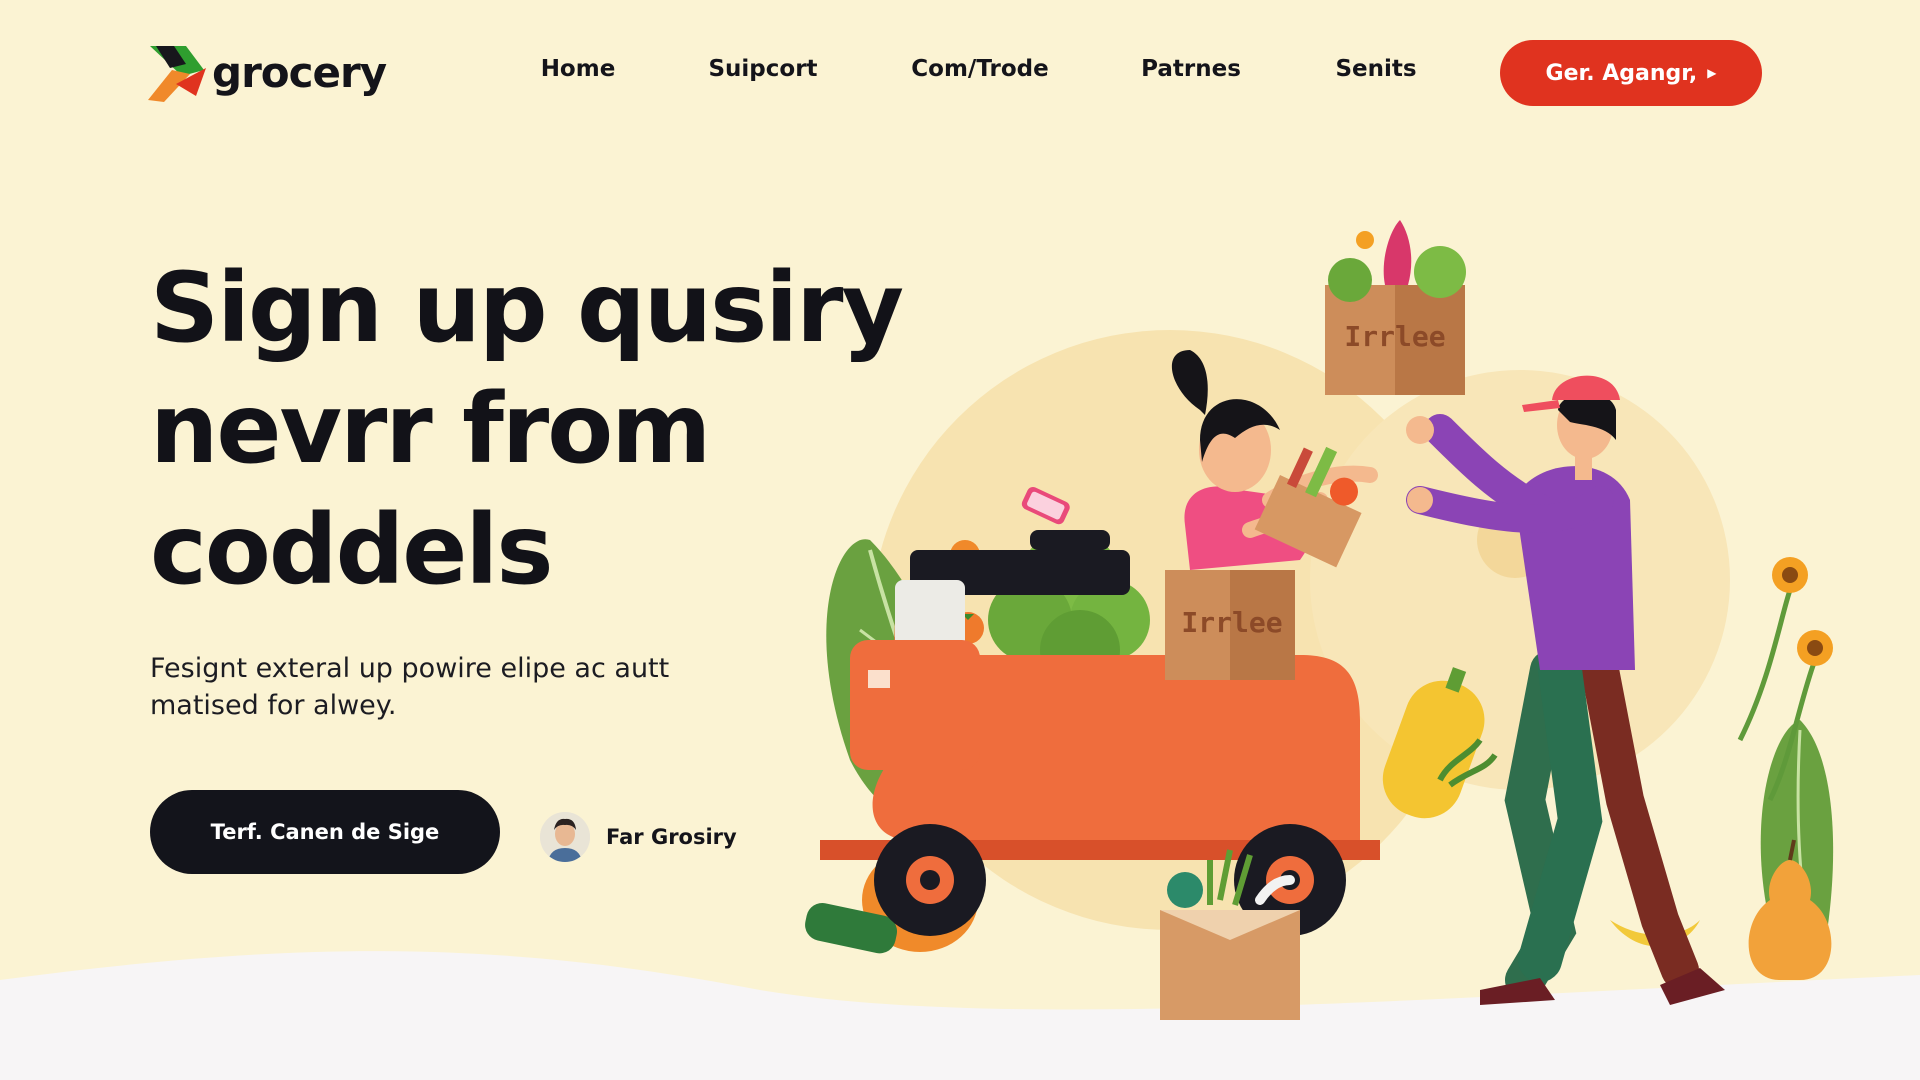 The width and height of the screenshot is (1920, 1080). I want to click on get-started-button: Ger. Agangr, ▶, so click(1631, 73).